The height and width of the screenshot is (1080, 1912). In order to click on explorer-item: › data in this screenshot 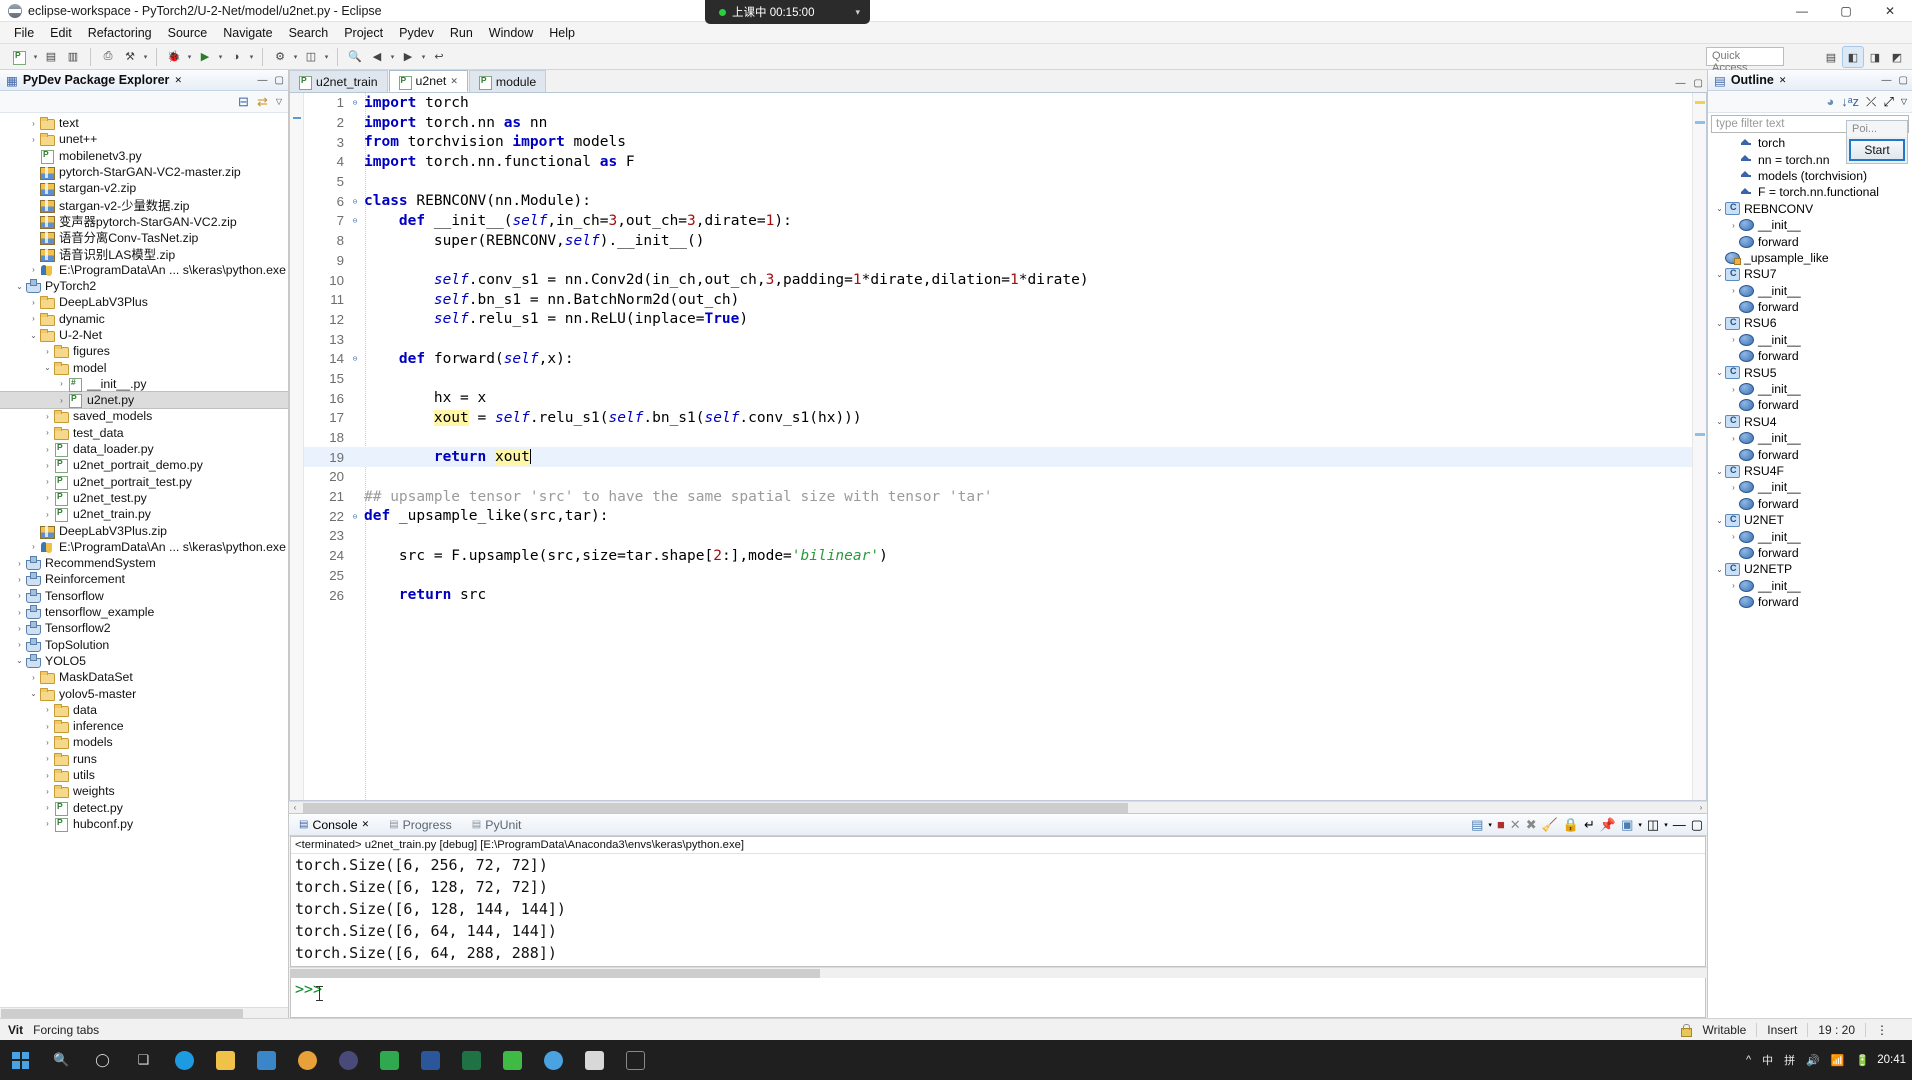, I will do `click(144, 710)`.